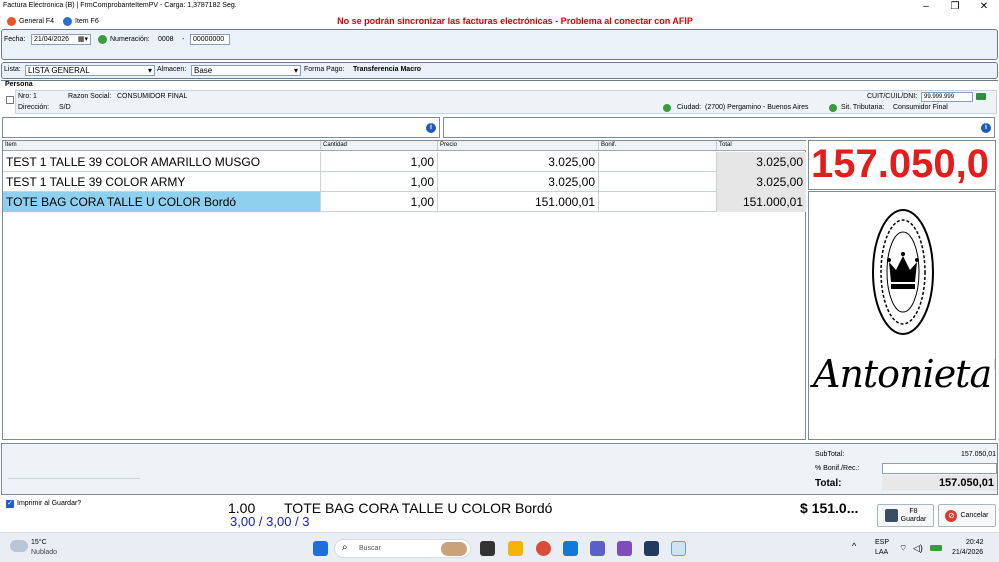 Image resolution: width=999 pixels, height=562 pixels. Describe the element at coordinates (515, 548) in the screenshot. I see `file-explorer-icon` at that location.